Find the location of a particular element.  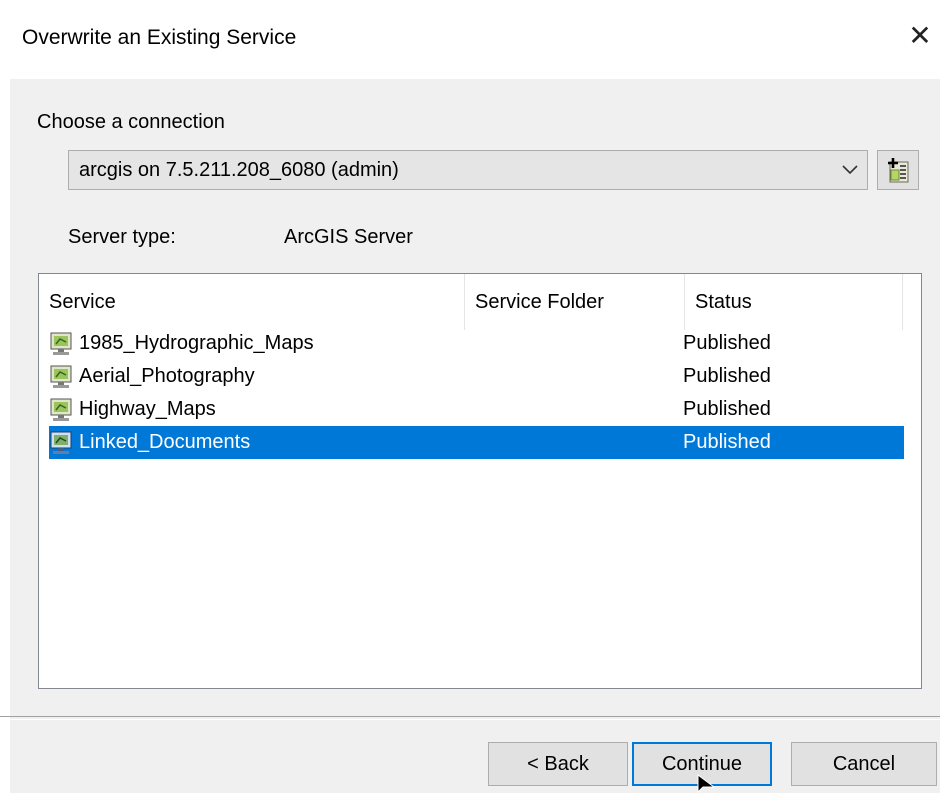

column-header-service-folder: Service Folder is located at coordinates (575, 302).